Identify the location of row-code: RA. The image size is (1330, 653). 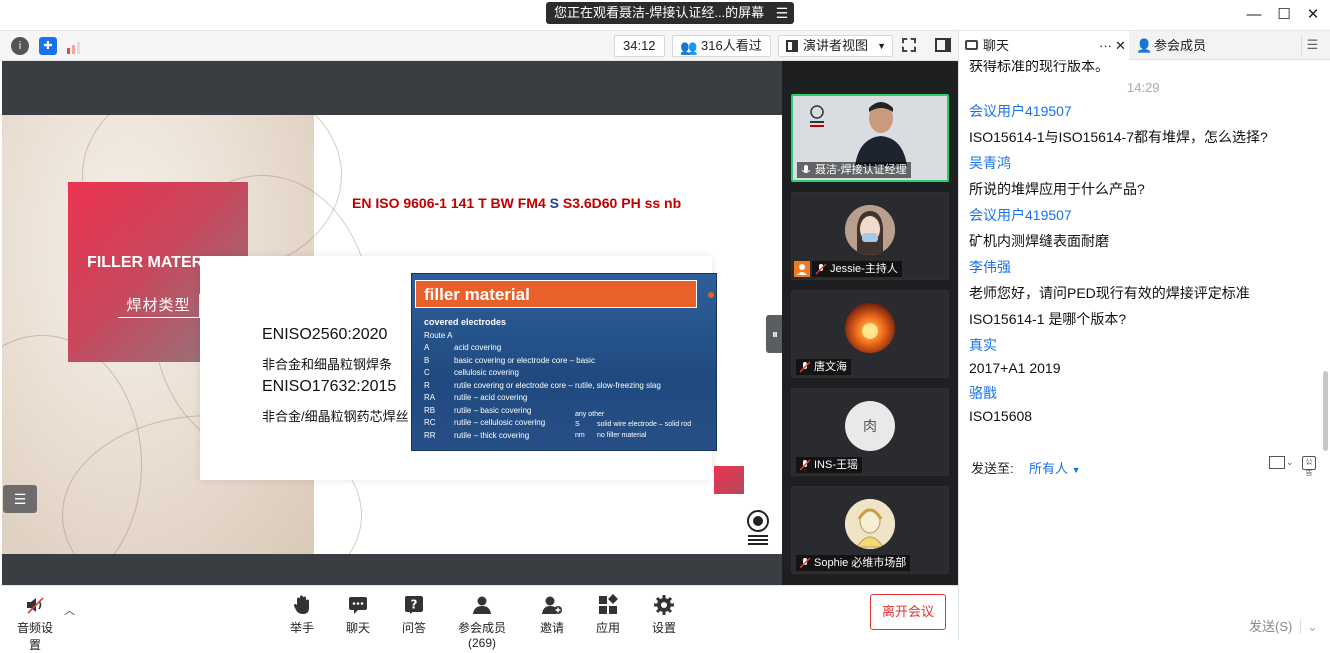
(430, 397).